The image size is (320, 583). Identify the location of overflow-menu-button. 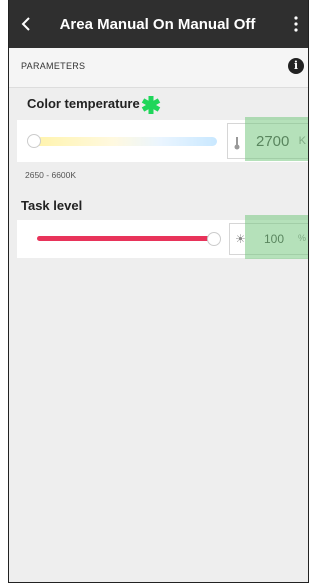
(296, 24).